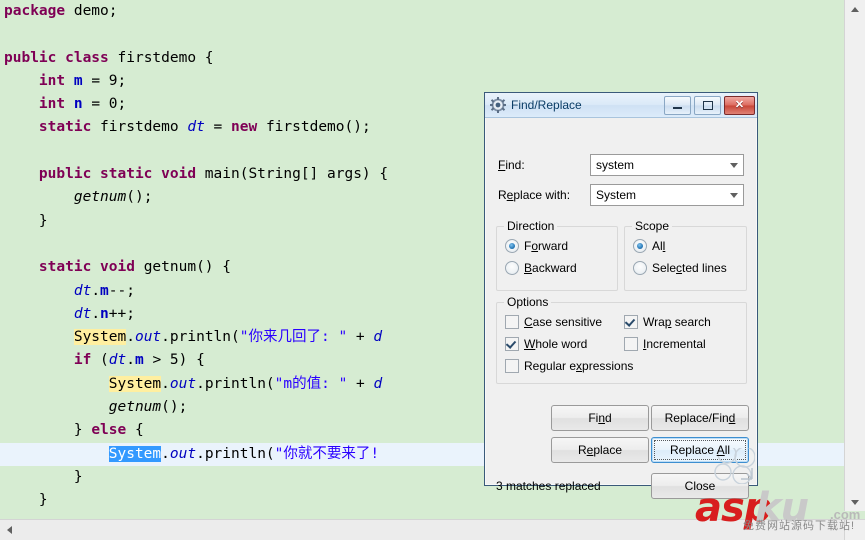 This screenshot has height=540, width=865. I want to click on radio-selected-lines-indicator, so click(640, 268).